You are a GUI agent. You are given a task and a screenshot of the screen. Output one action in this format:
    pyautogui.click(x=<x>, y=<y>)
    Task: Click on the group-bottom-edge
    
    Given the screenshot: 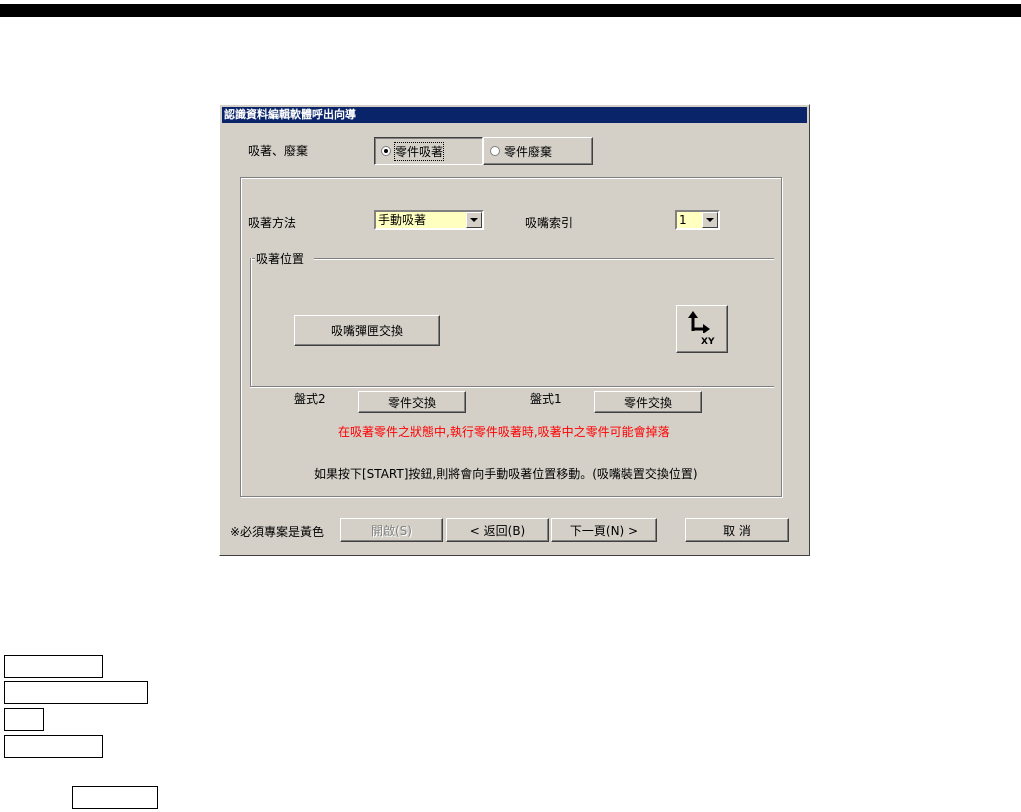 What is the action you would take?
    pyautogui.click(x=512, y=387)
    